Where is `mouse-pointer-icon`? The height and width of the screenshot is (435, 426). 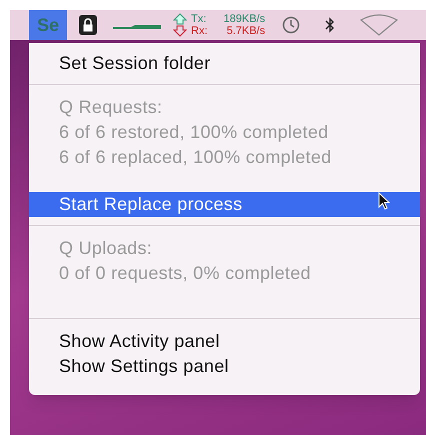
mouse-pointer-icon is located at coordinates (384, 201).